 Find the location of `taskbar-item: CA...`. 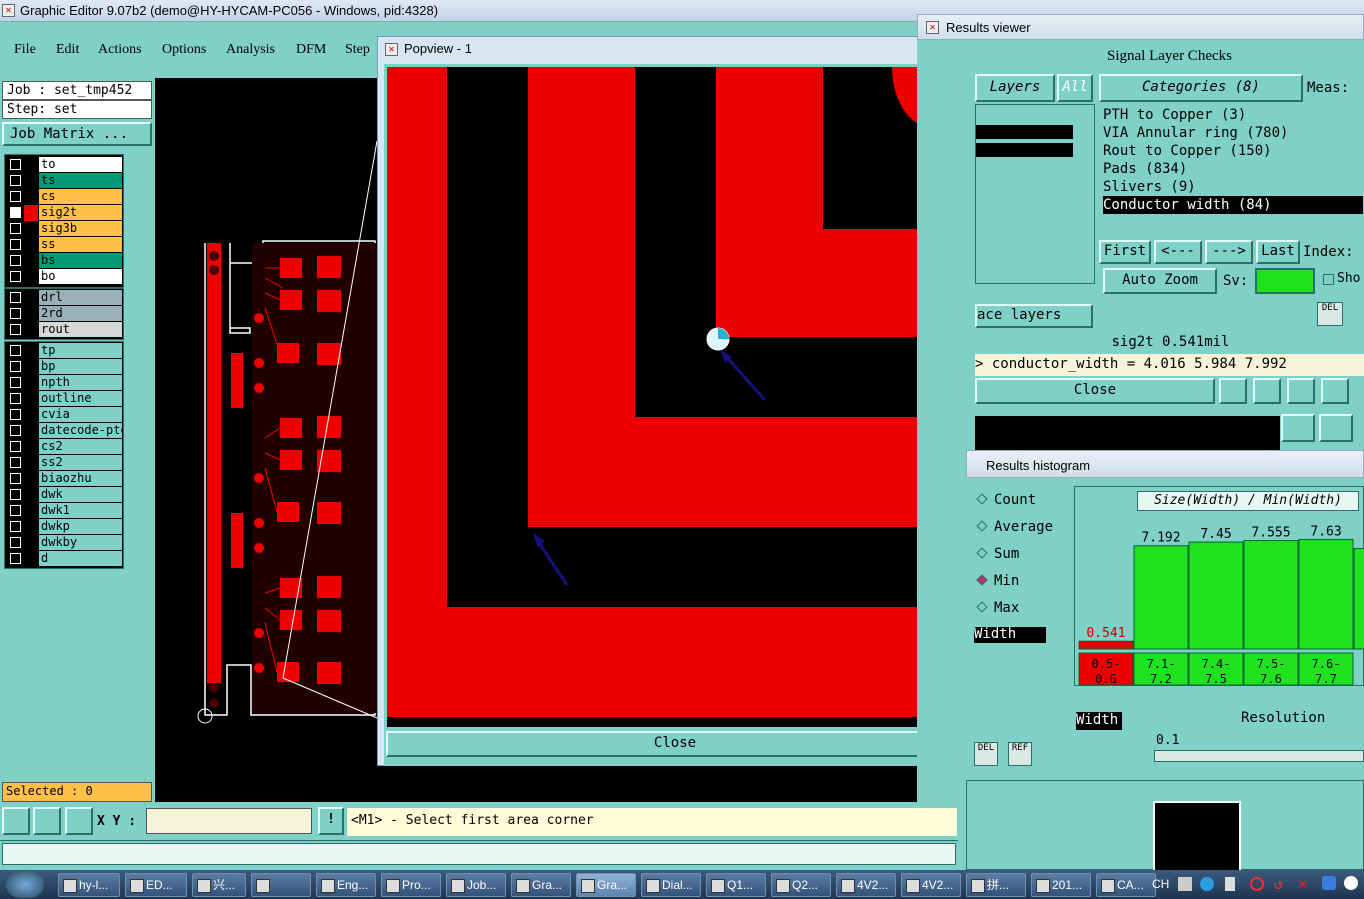

taskbar-item: CA... is located at coordinates (1126, 885).